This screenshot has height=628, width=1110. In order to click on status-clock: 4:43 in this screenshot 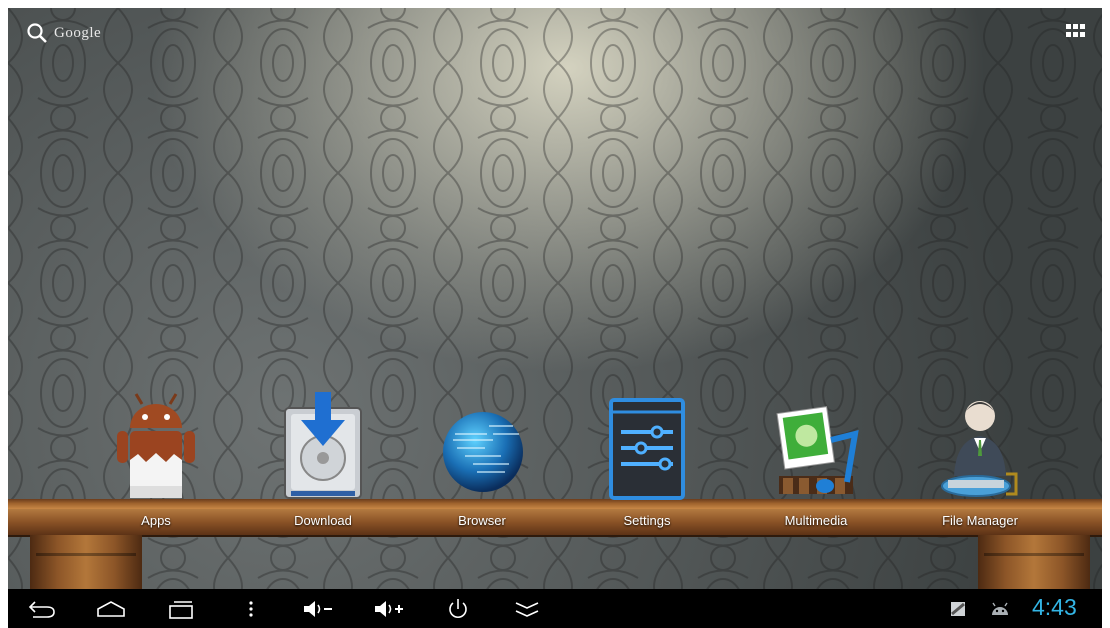, I will do `click(1054, 607)`.